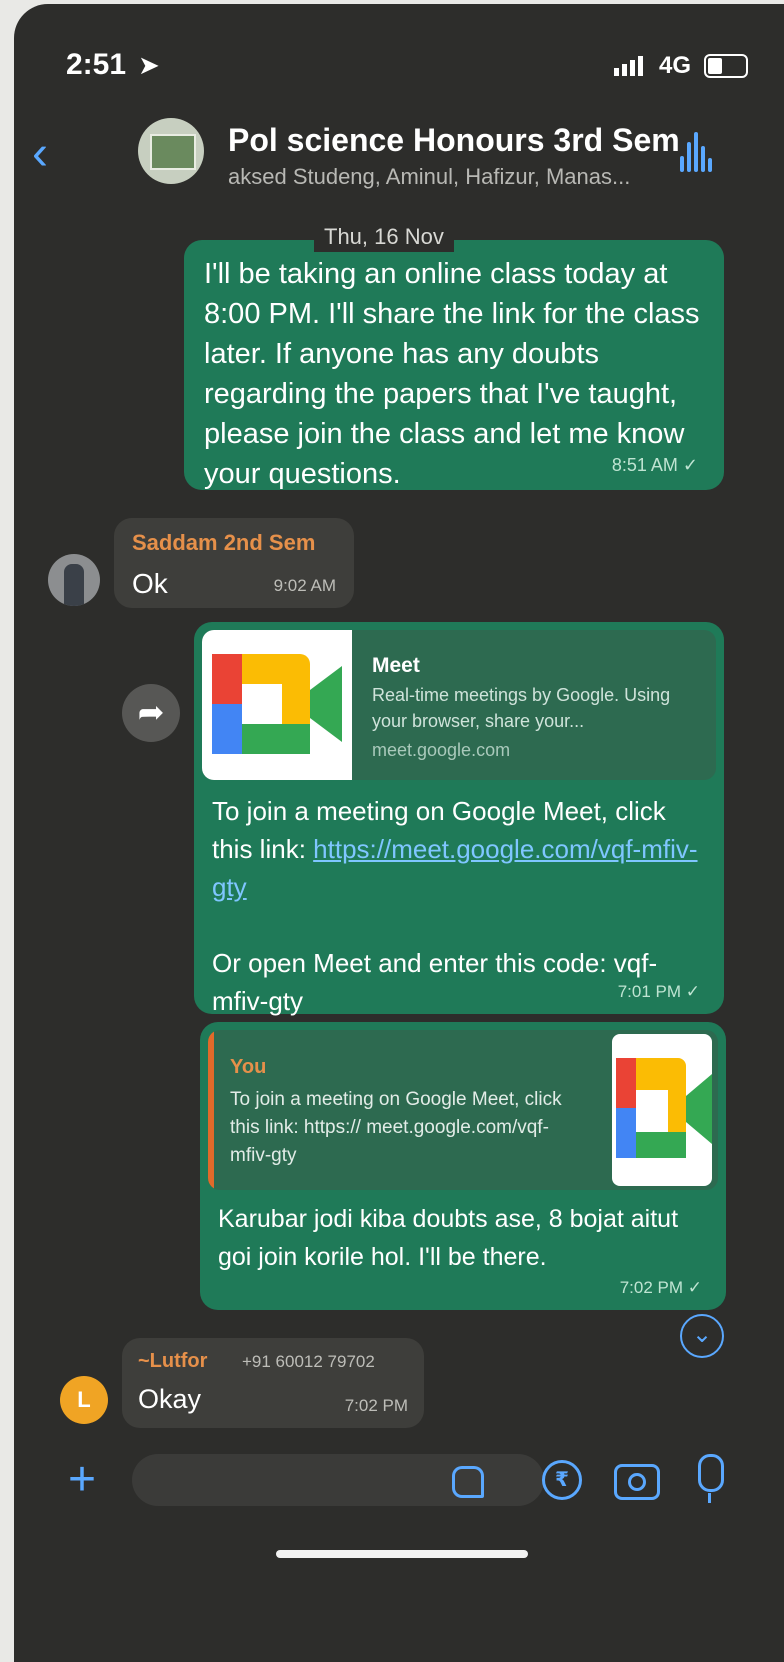  Describe the element at coordinates (277, 705) in the screenshot. I see `google-meet-logo` at that location.